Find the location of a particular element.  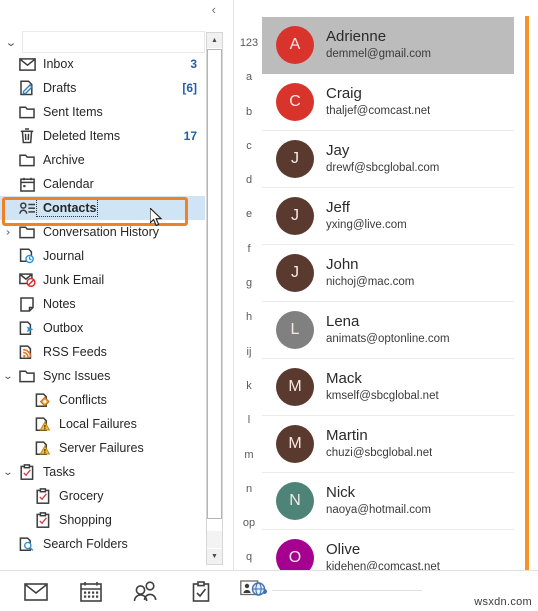

folder-item-sync-issues: ⌄ Sync Issues is located at coordinates (102, 376).